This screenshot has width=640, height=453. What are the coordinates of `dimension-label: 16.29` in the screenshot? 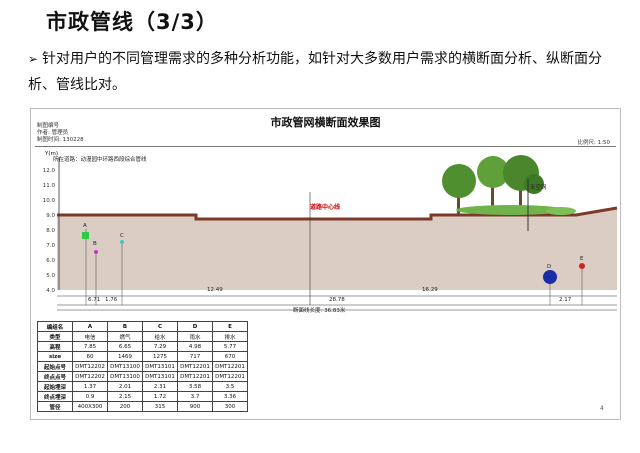 It's located at (430, 290).